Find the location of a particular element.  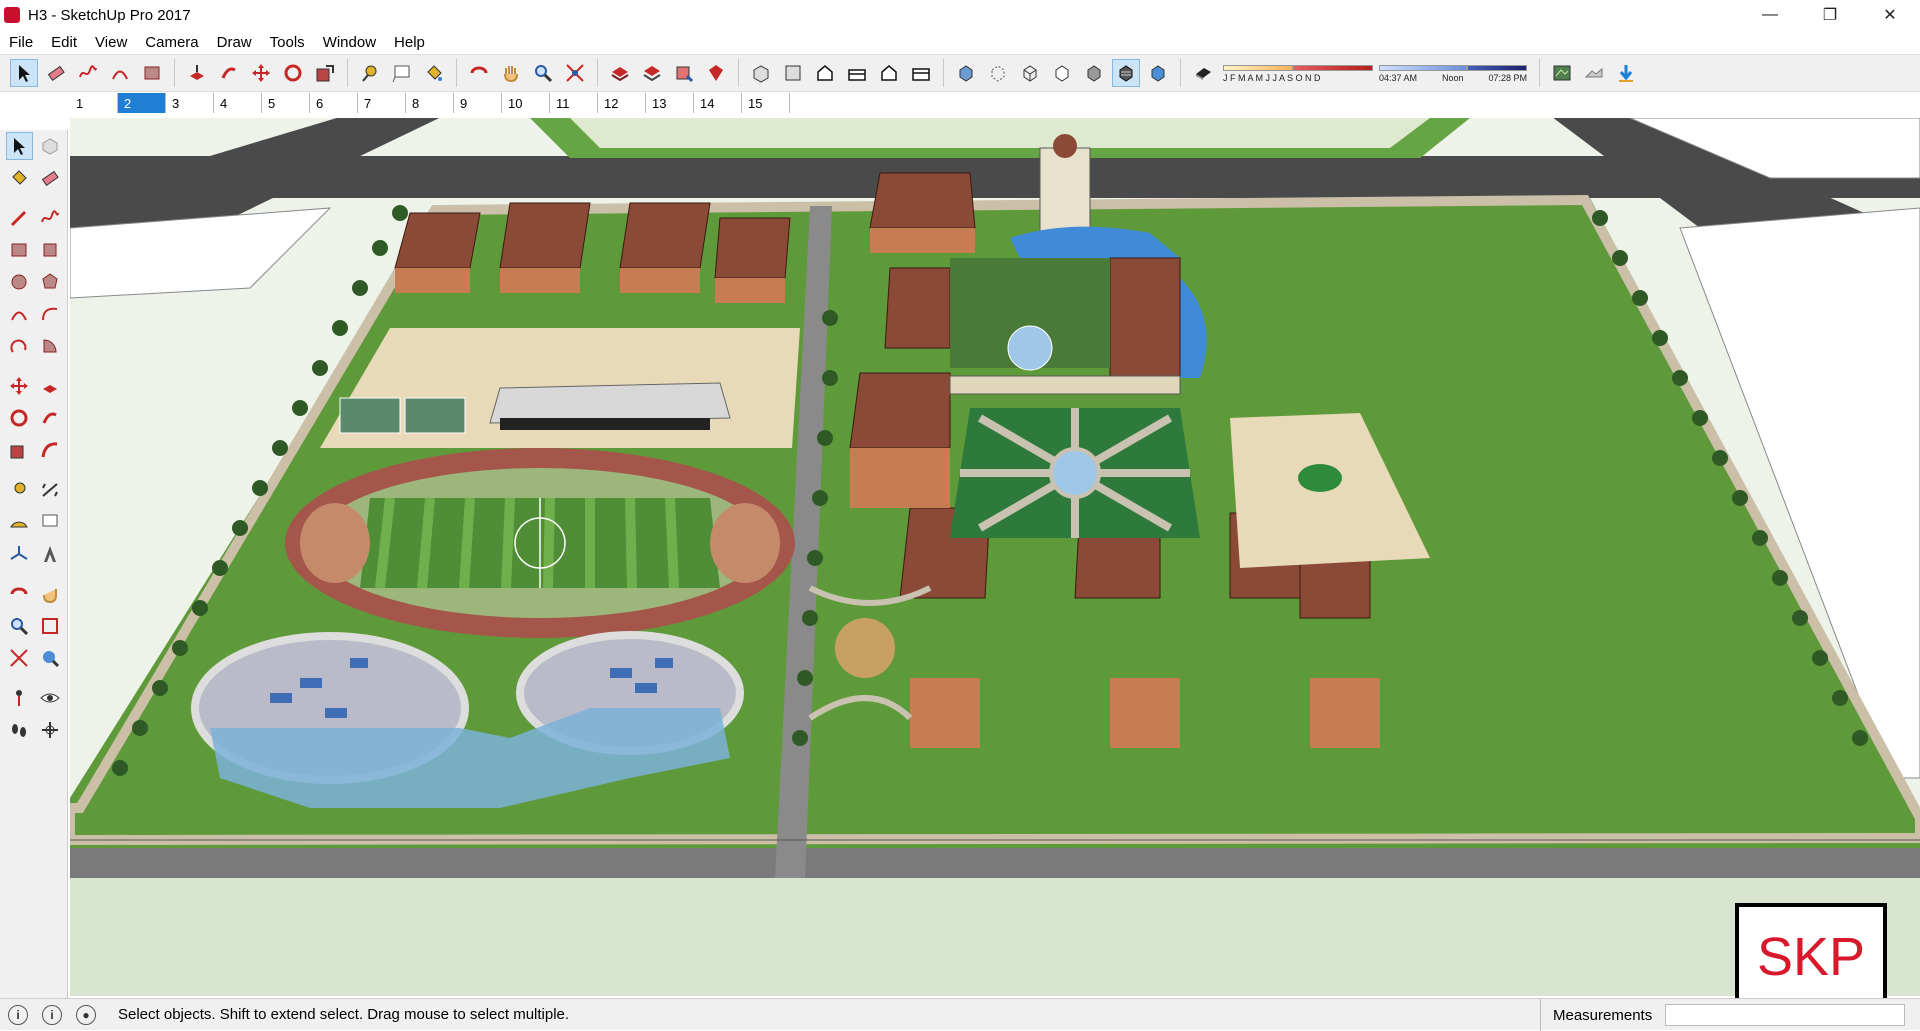

share-component-button is located at coordinates (684, 73).